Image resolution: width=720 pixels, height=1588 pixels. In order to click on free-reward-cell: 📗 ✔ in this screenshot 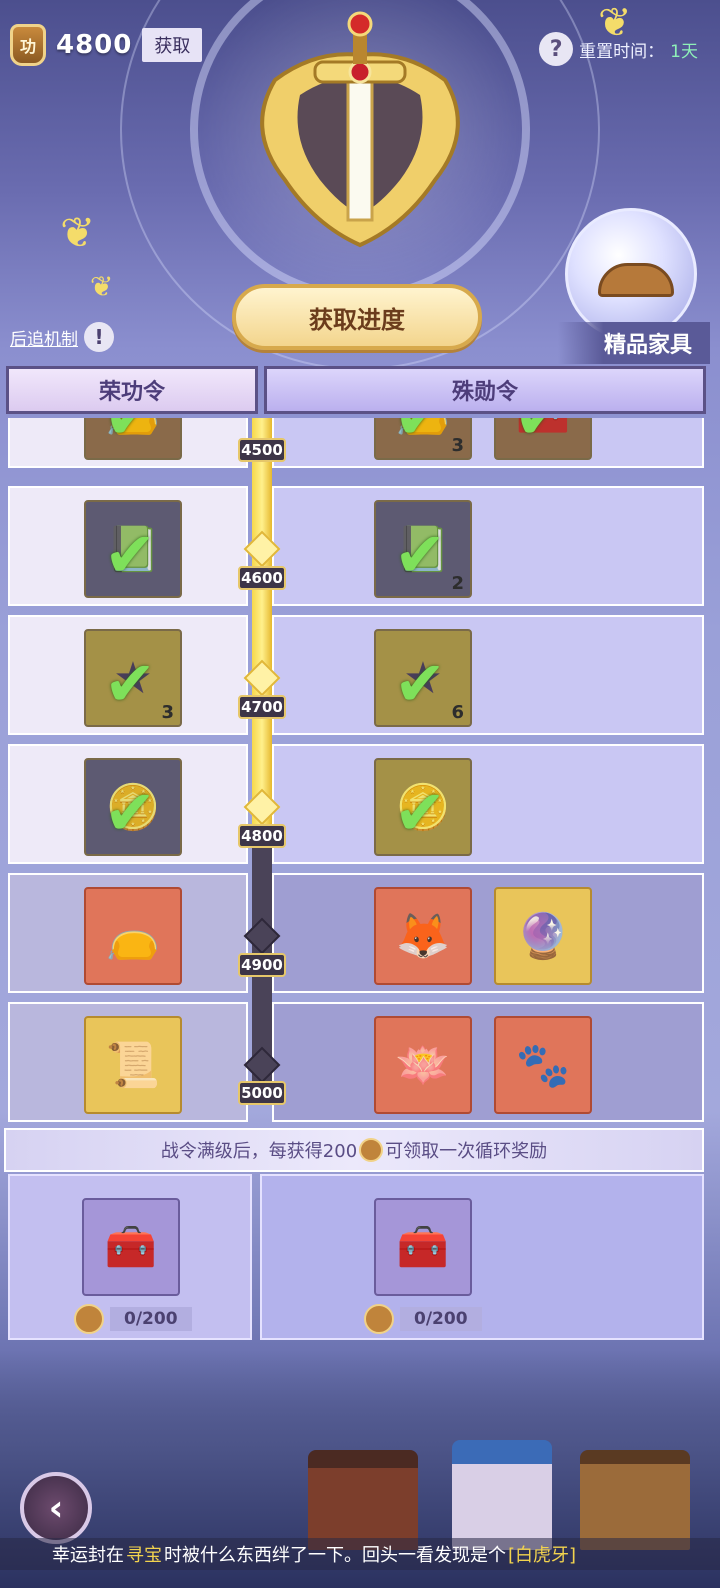, I will do `click(128, 546)`.